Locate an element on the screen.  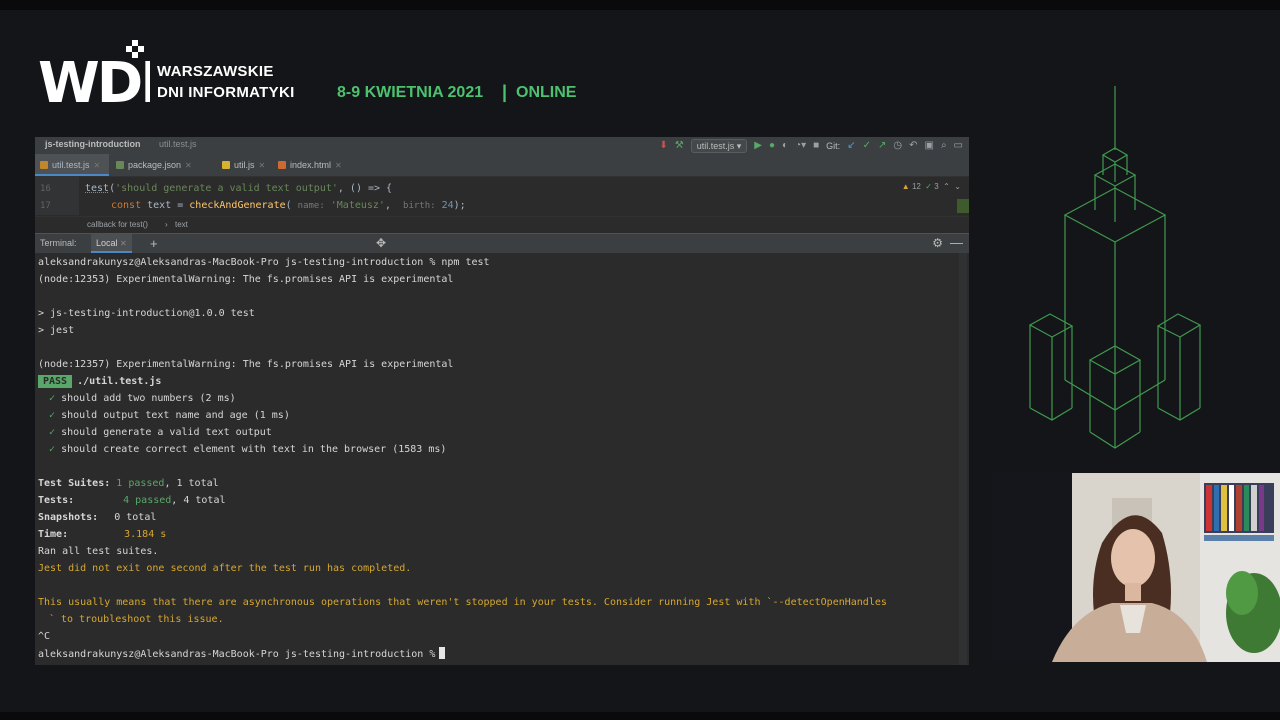
warning-icon: ▲ is located at coordinates (905, 186).